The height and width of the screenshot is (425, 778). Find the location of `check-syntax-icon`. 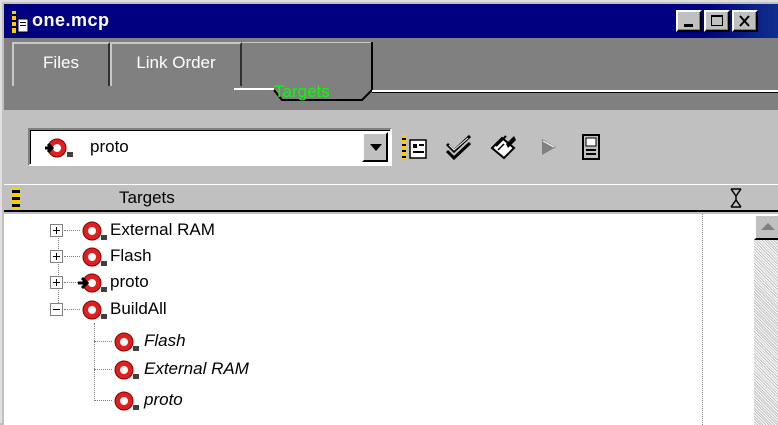

check-syntax-icon is located at coordinates (459, 147).